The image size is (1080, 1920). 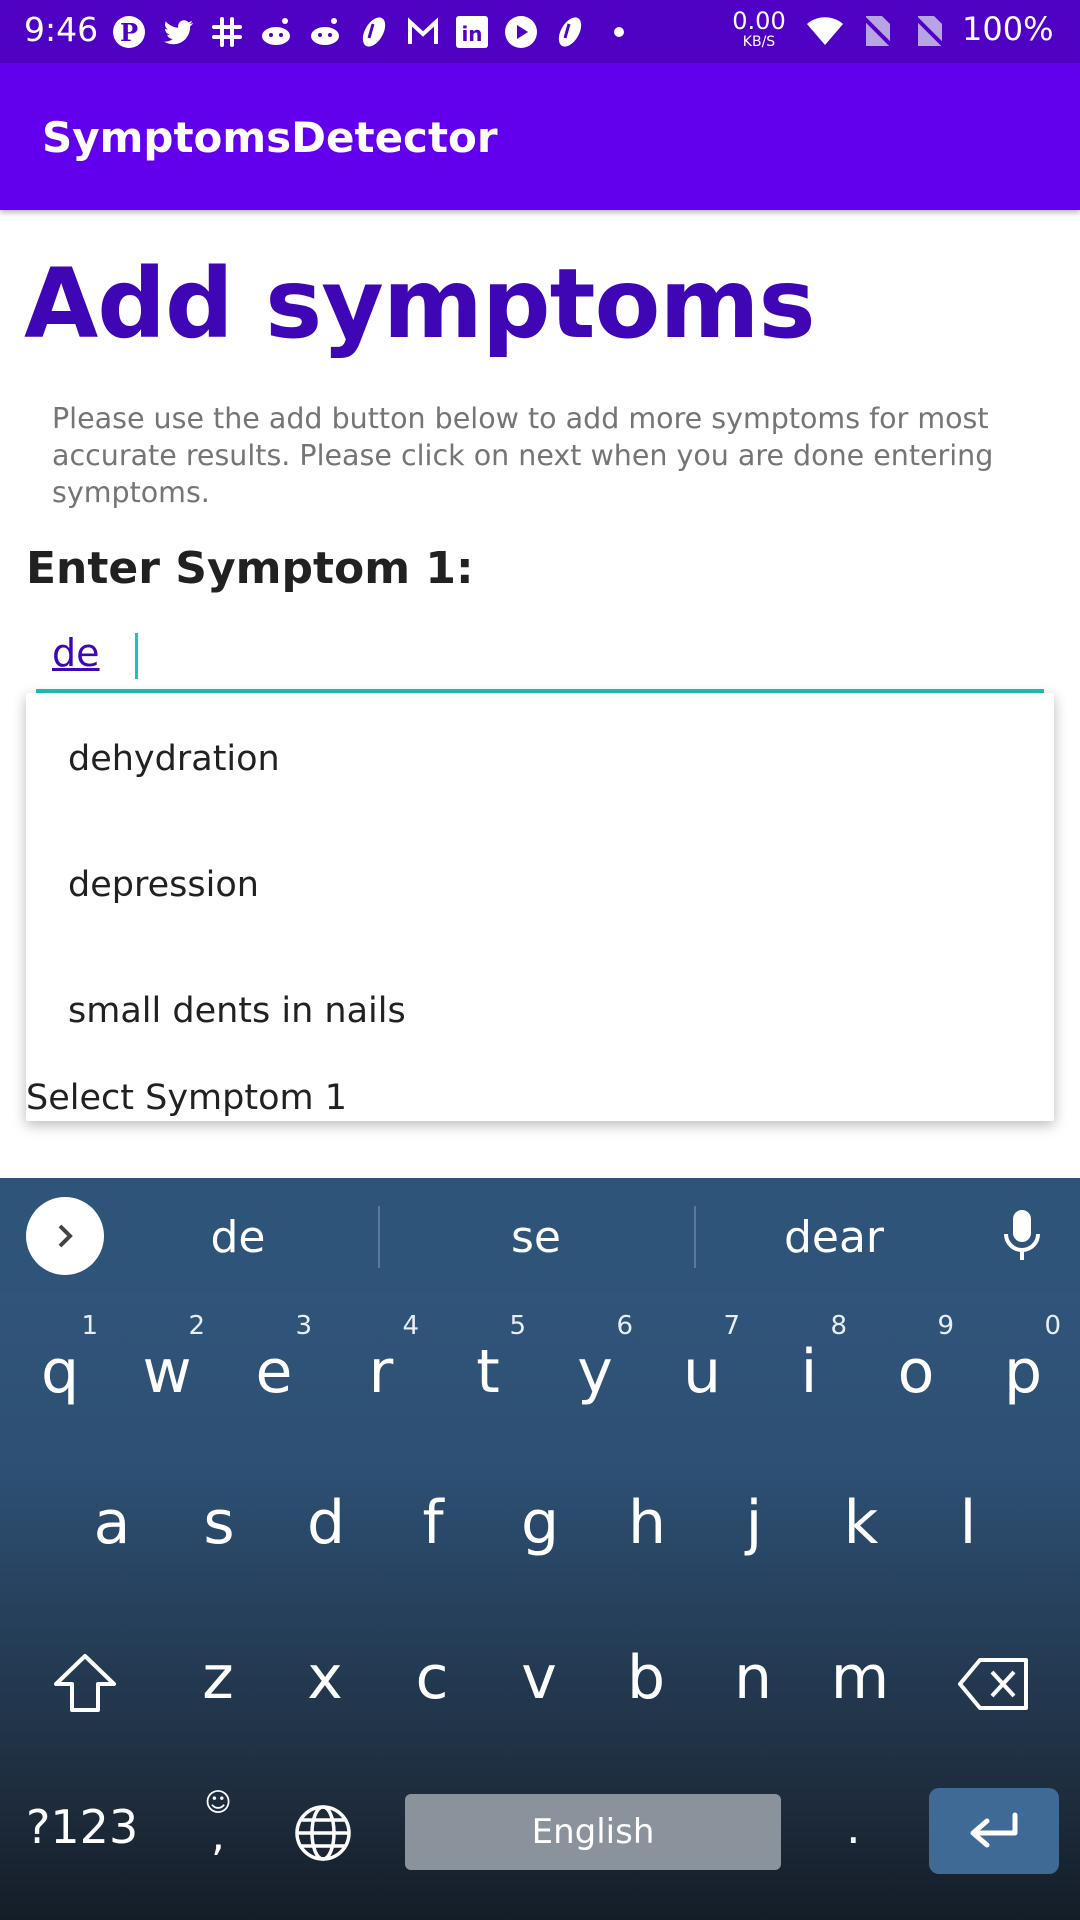 What do you see at coordinates (647, 1523) in the screenshot?
I see `key-h: h` at bounding box center [647, 1523].